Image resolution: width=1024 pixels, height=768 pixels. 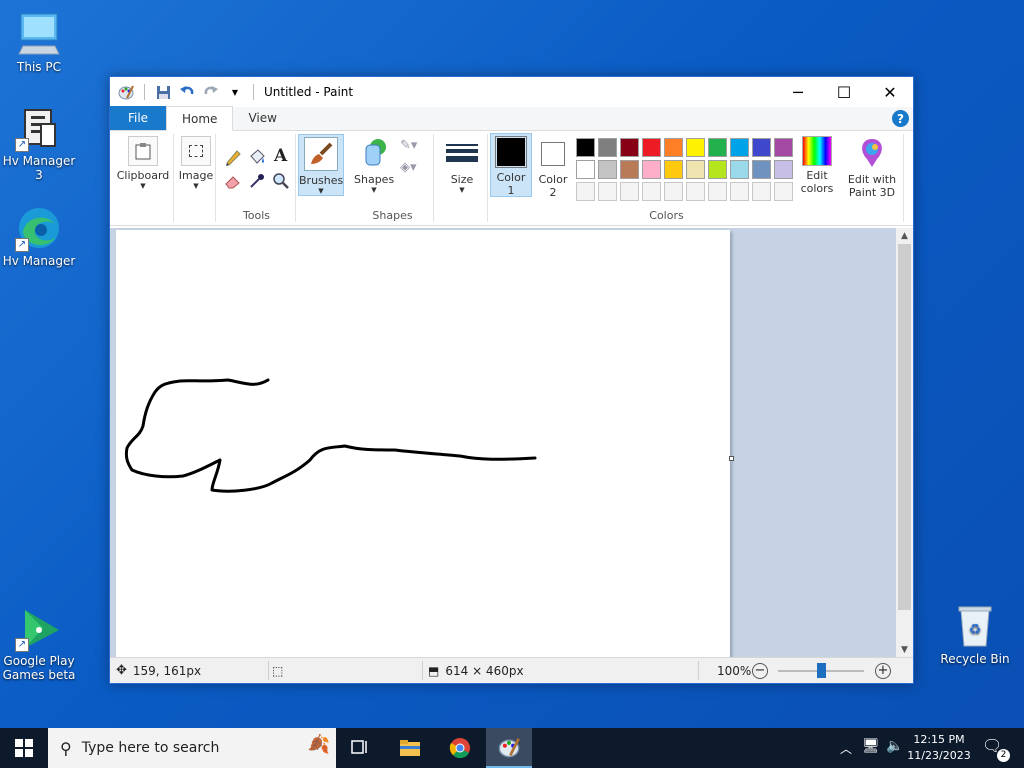 What do you see at coordinates (410, 748) in the screenshot?
I see `file-explorer-button` at bounding box center [410, 748].